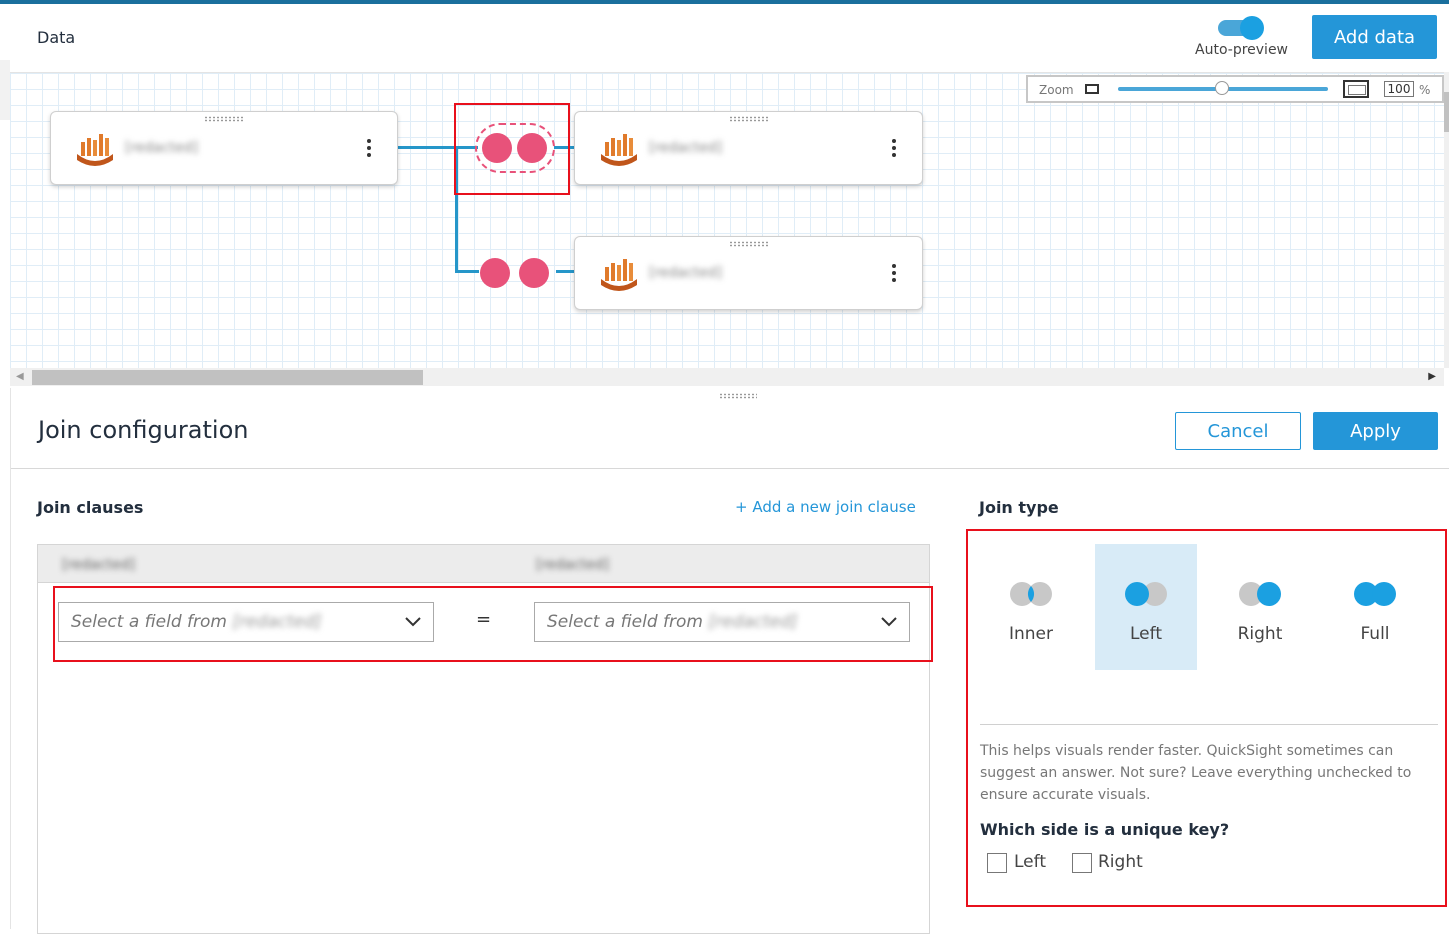 This screenshot has width=1449, height=934. Describe the element at coordinates (1235, 89) in the screenshot. I see `zoom-control: Zoom 100 %` at that location.